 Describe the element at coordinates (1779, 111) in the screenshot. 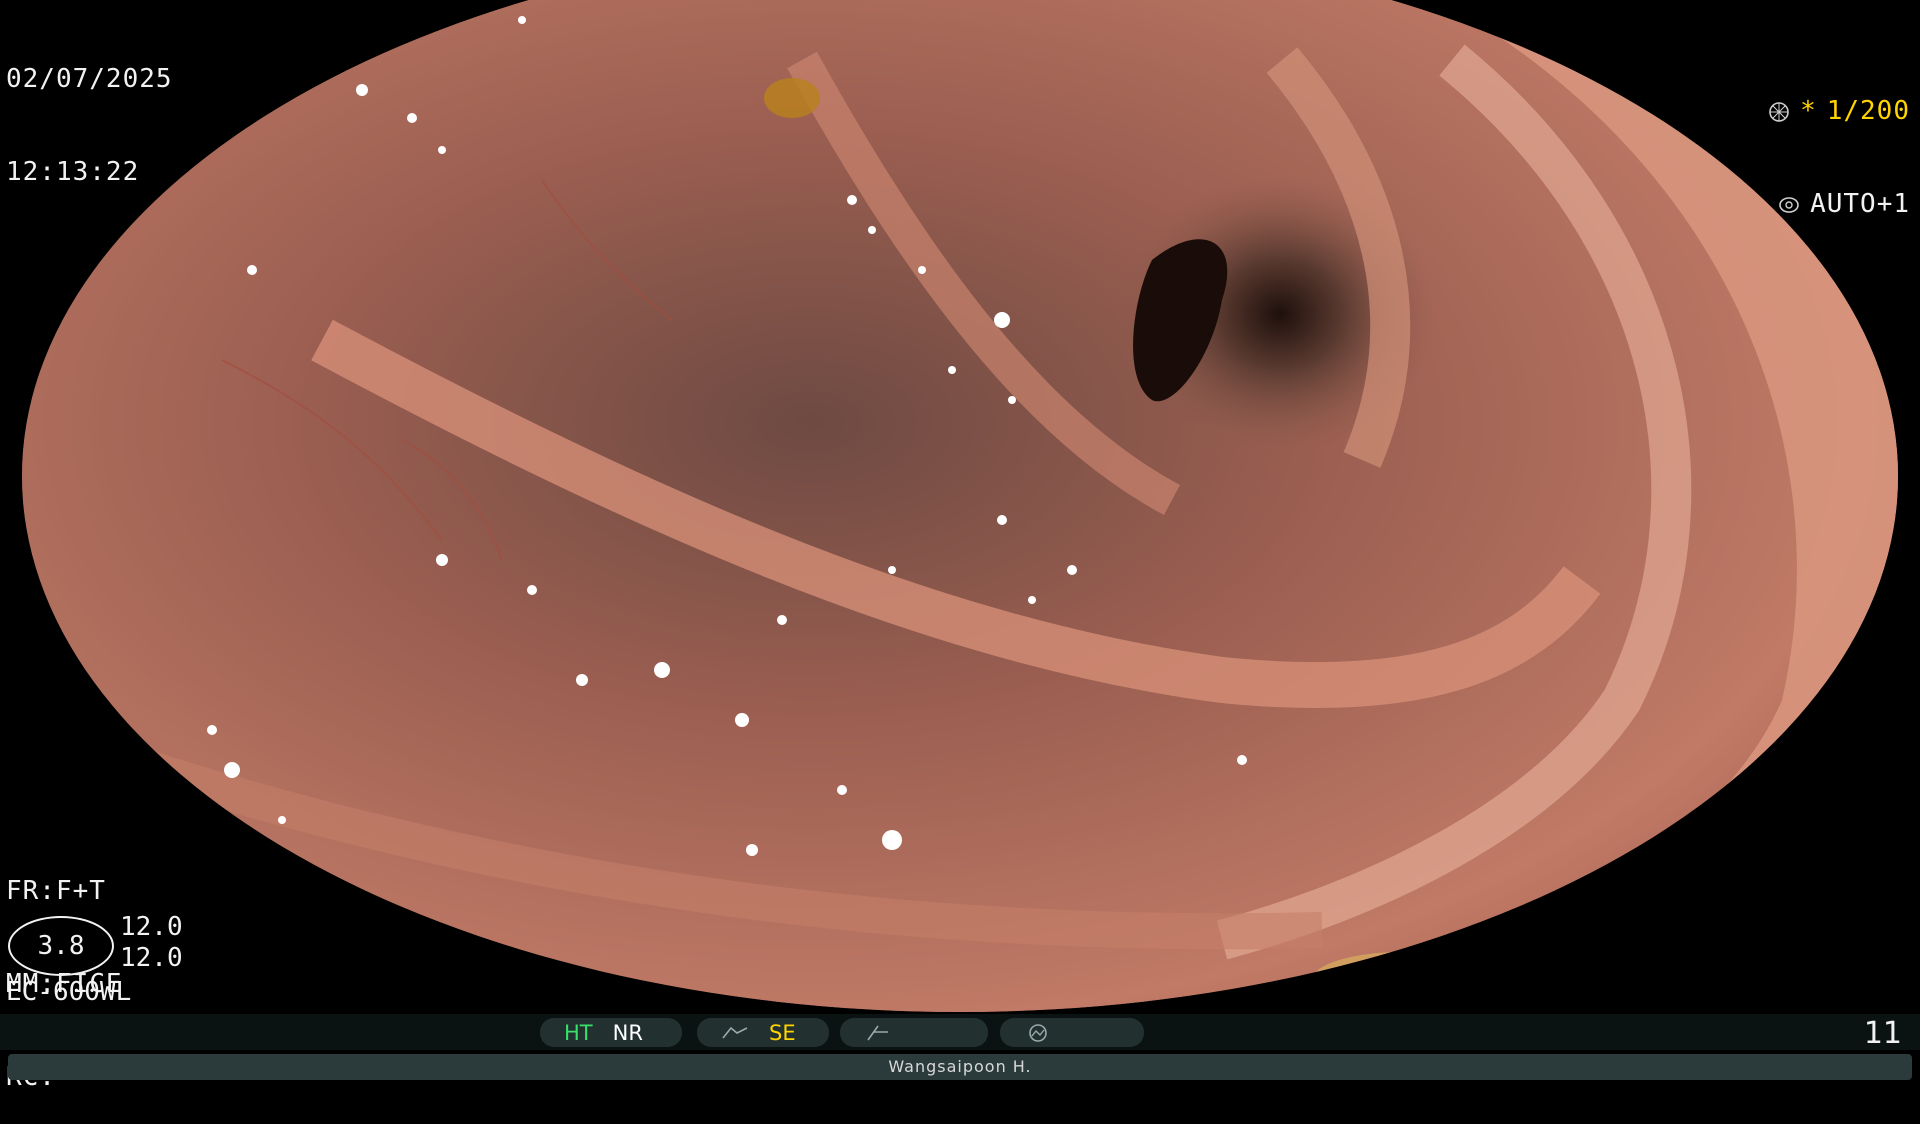

I see `shutter-icon` at that location.